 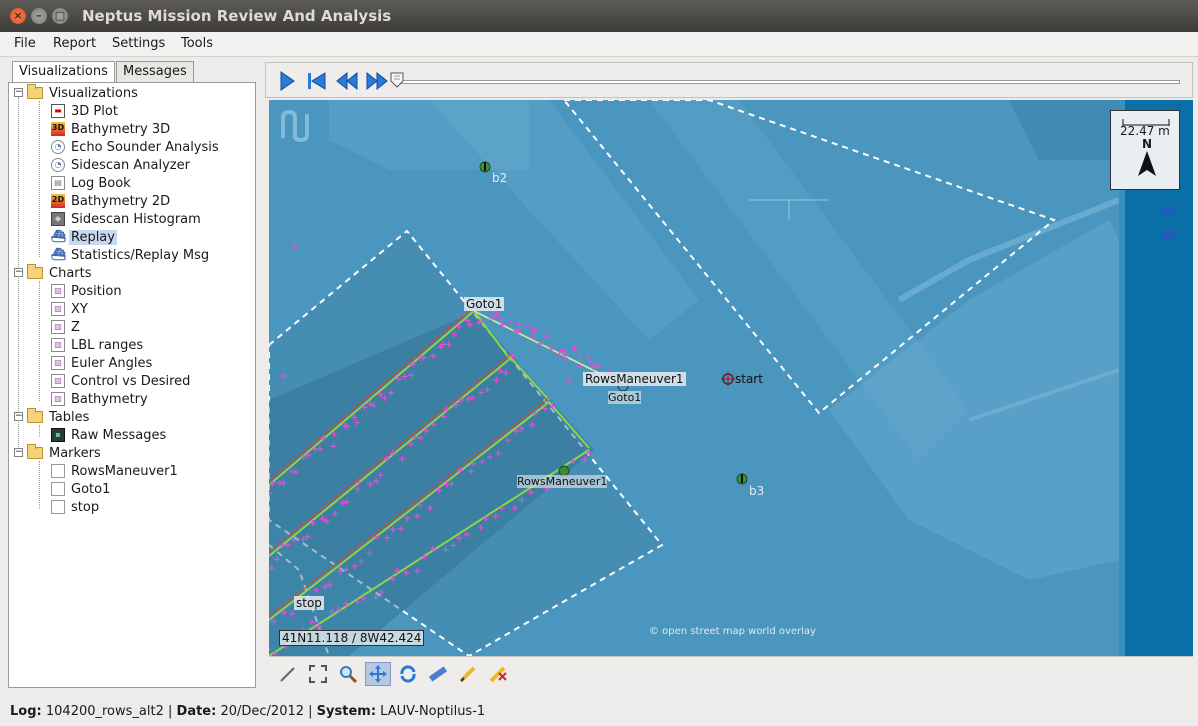 I want to click on tree-item-control-vs-desired: ▨ Control vs Desired, so click(x=121, y=381).